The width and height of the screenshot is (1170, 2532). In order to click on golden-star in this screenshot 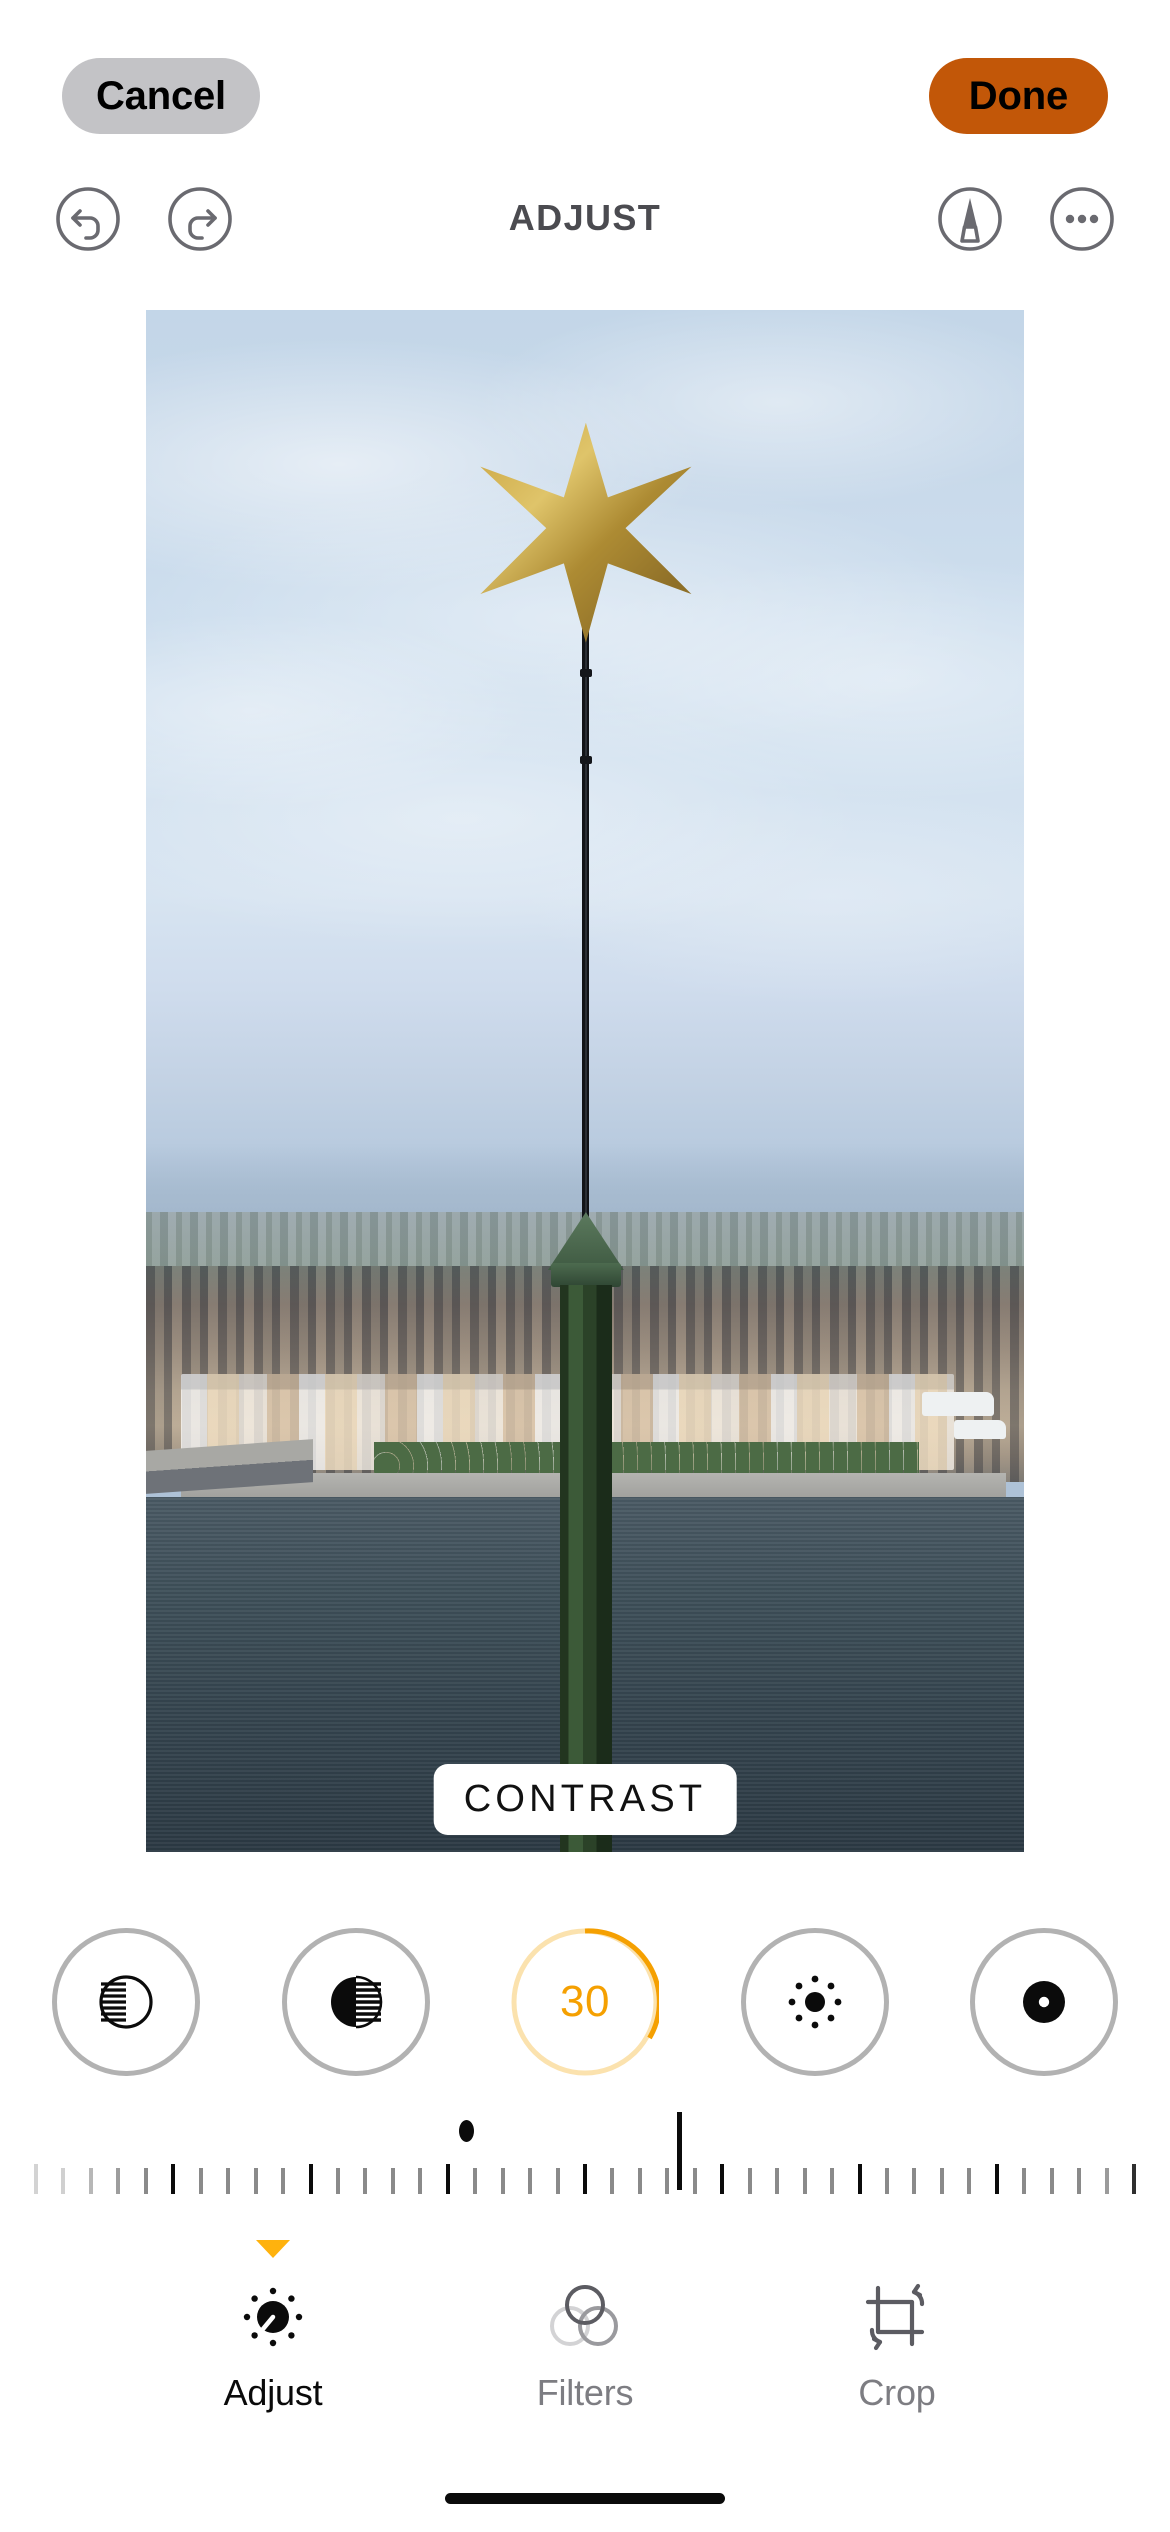, I will do `click(586, 532)`.